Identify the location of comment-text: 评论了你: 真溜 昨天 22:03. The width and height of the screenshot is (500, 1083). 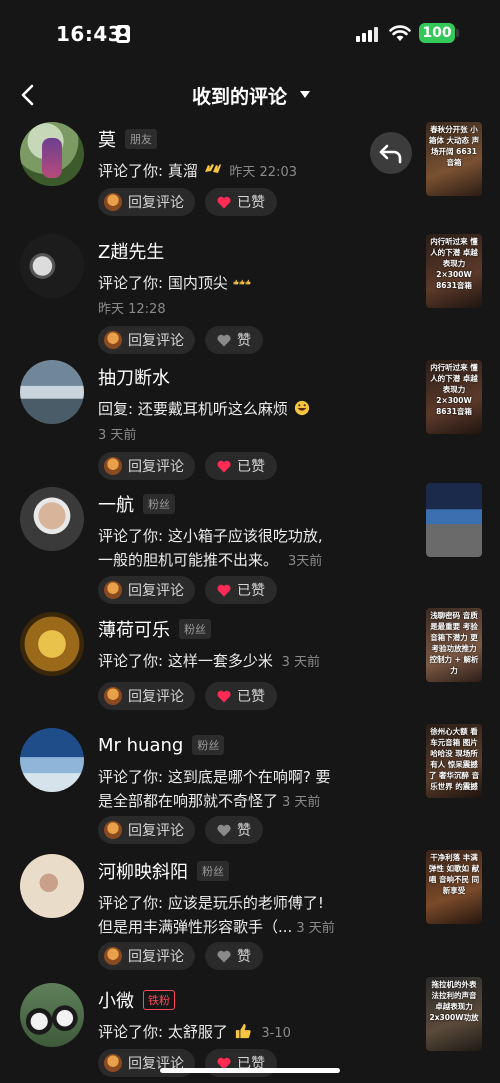
(197, 171).